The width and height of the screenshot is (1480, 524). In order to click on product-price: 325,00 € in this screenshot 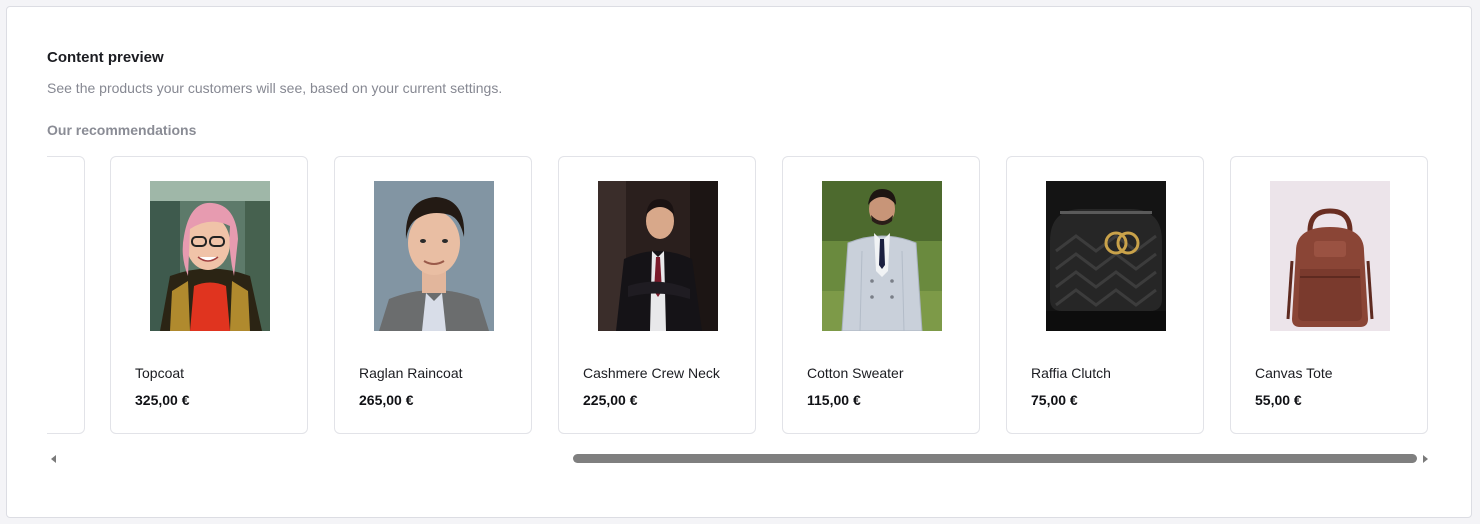, I will do `click(162, 400)`.